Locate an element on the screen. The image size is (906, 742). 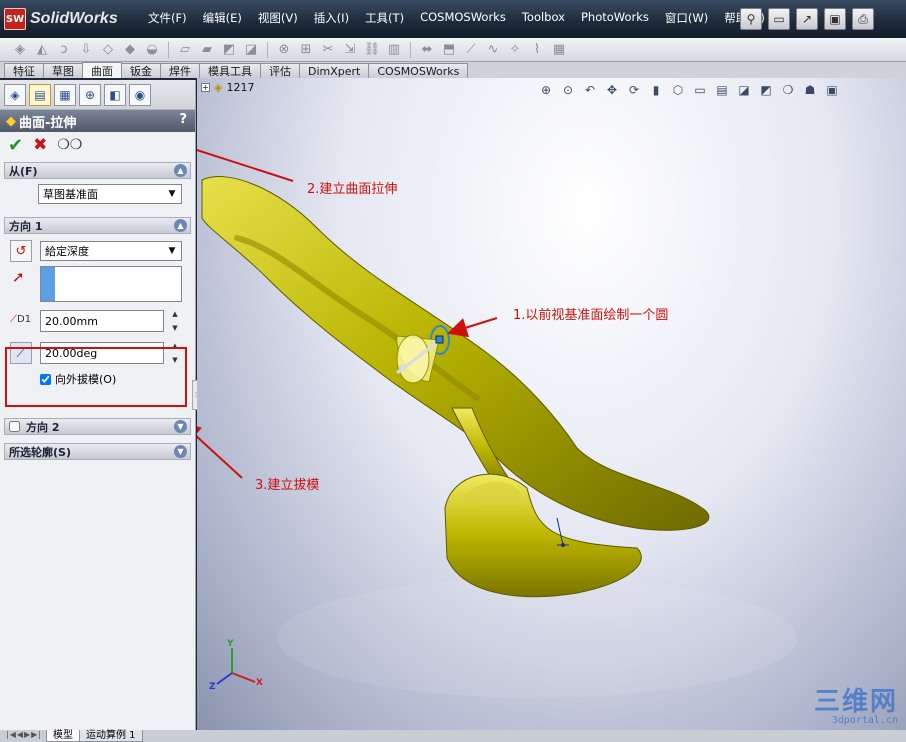
selection-highlight is located at coordinates (48, 284).